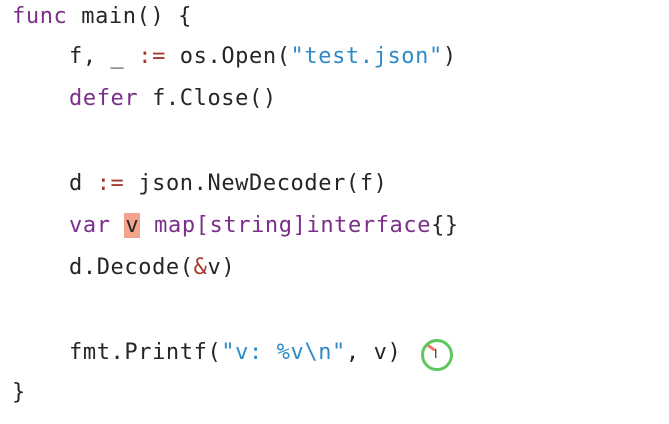  I want to click on close-bracket: ], so click(299, 225).